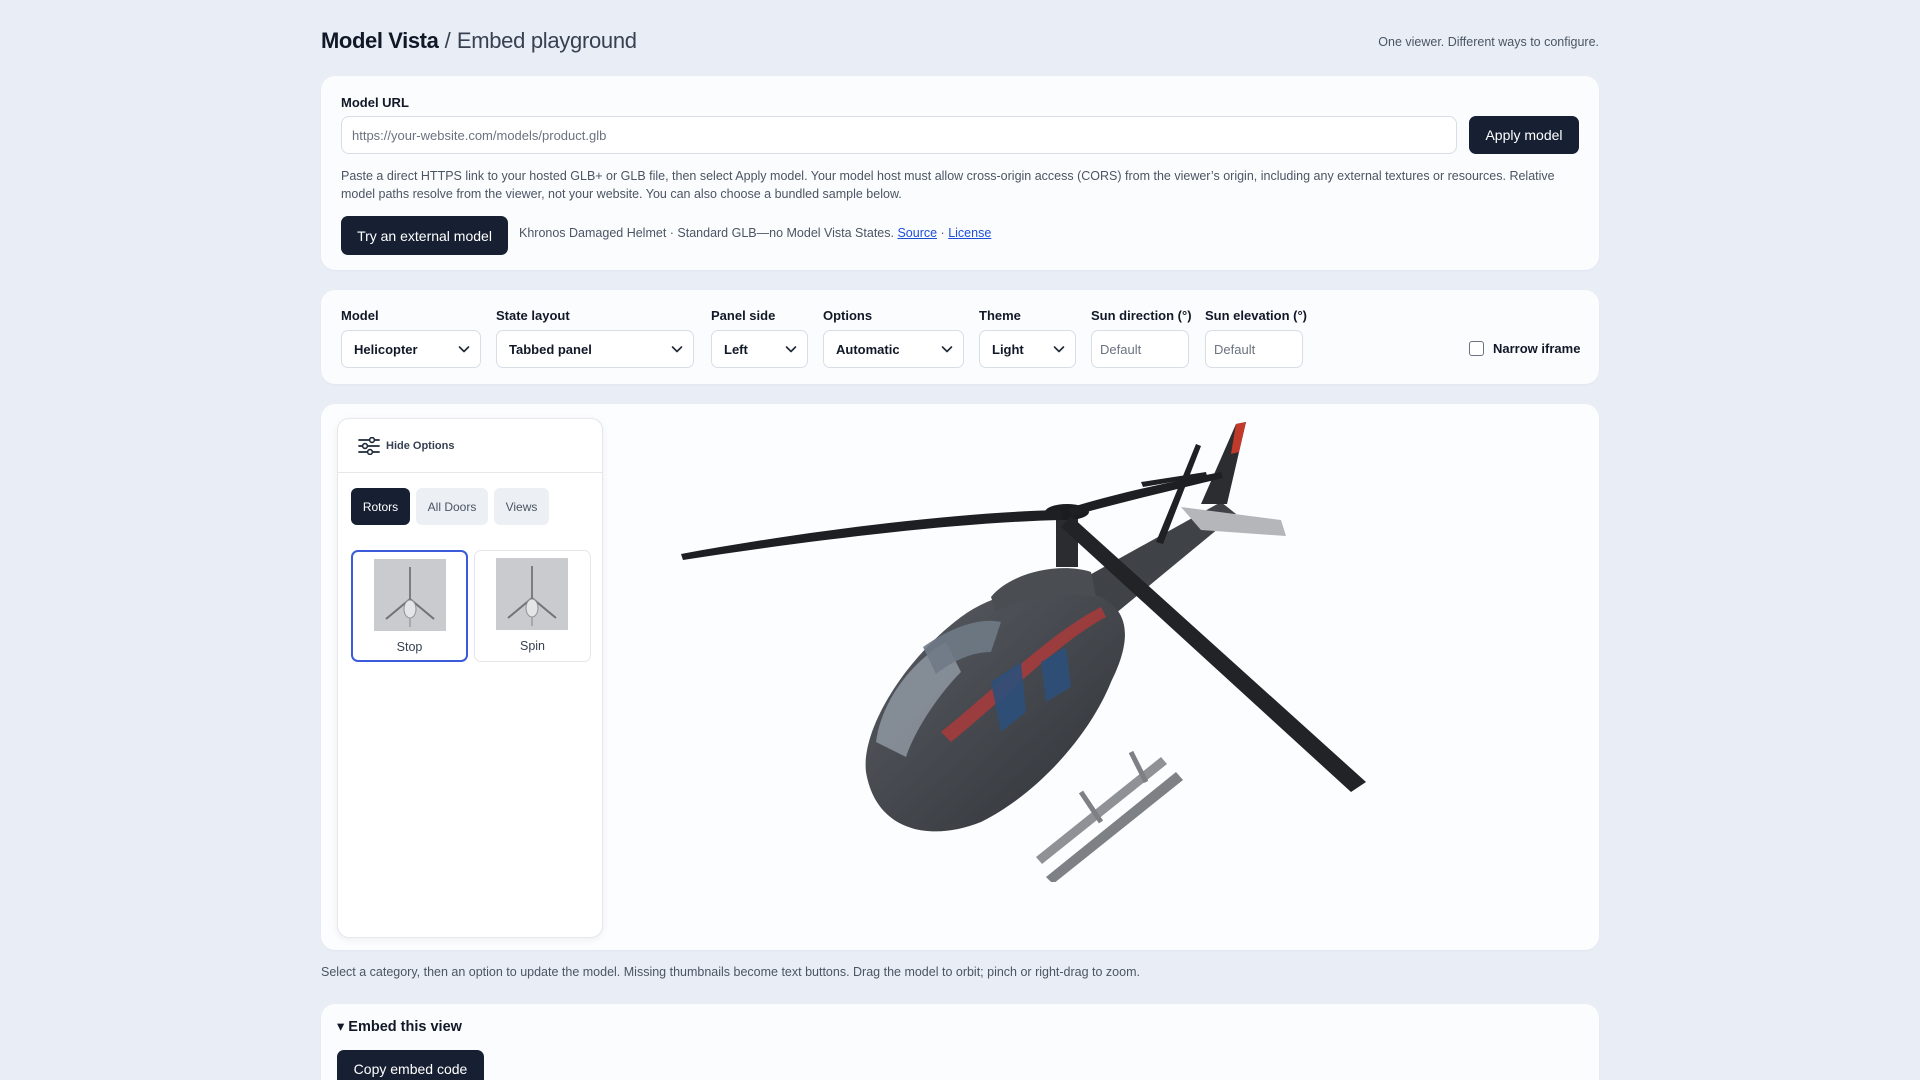 The width and height of the screenshot is (1920, 1080). What do you see at coordinates (386, 349) in the screenshot?
I see `model-select-value: Helicopter` at bounding box center [386, 349].